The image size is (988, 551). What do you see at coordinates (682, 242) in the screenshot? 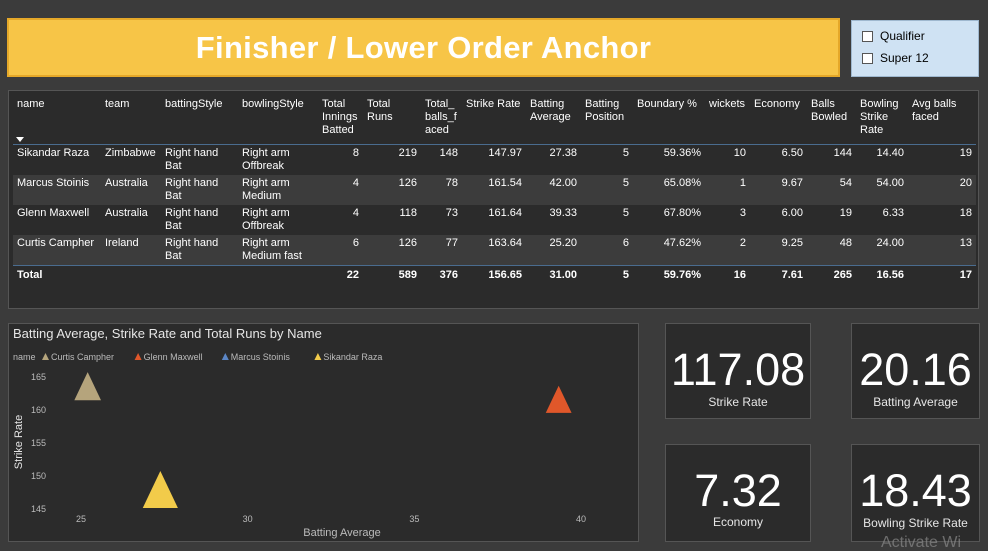
I see `table-cell: 47.62%` at bounding box center [682, 242].